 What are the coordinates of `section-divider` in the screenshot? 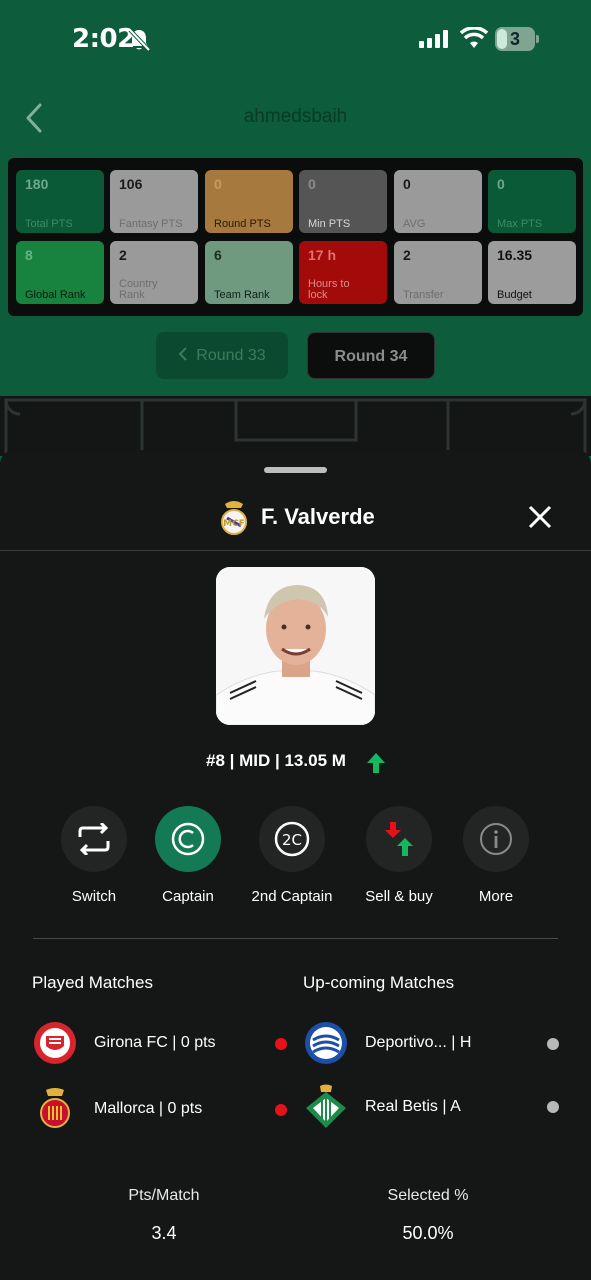 It's located at (295, 938).